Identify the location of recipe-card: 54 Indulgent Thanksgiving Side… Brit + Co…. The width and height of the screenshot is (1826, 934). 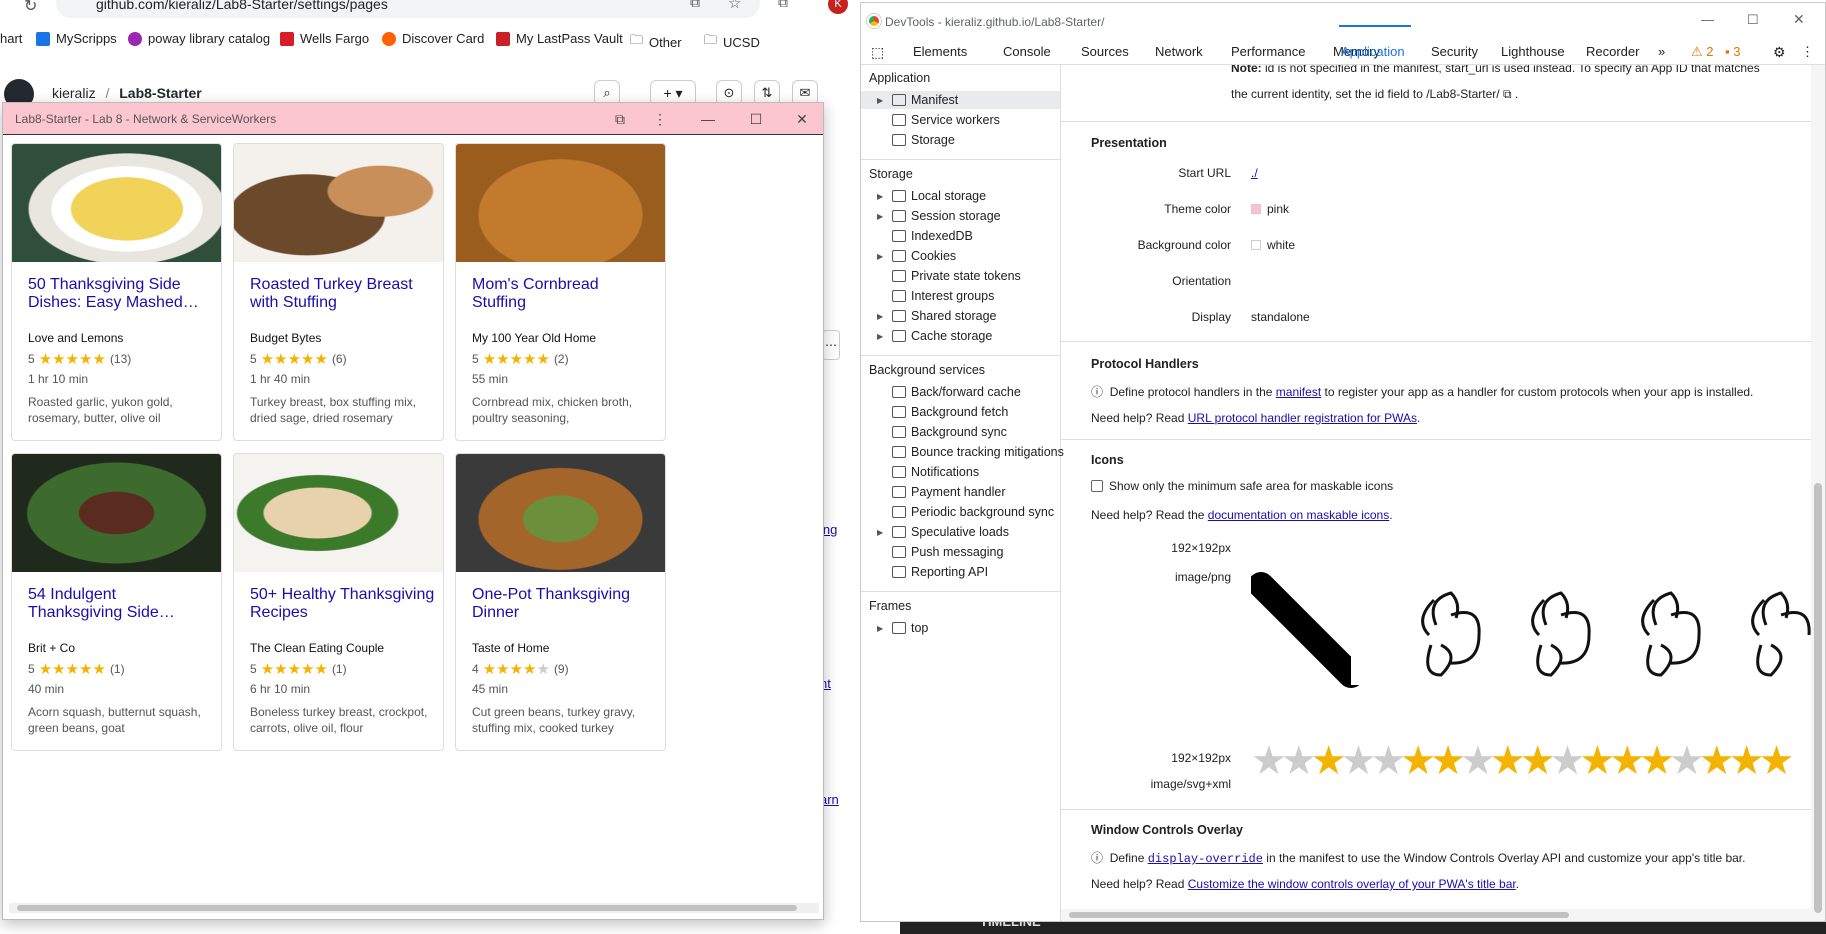
(116, 602).